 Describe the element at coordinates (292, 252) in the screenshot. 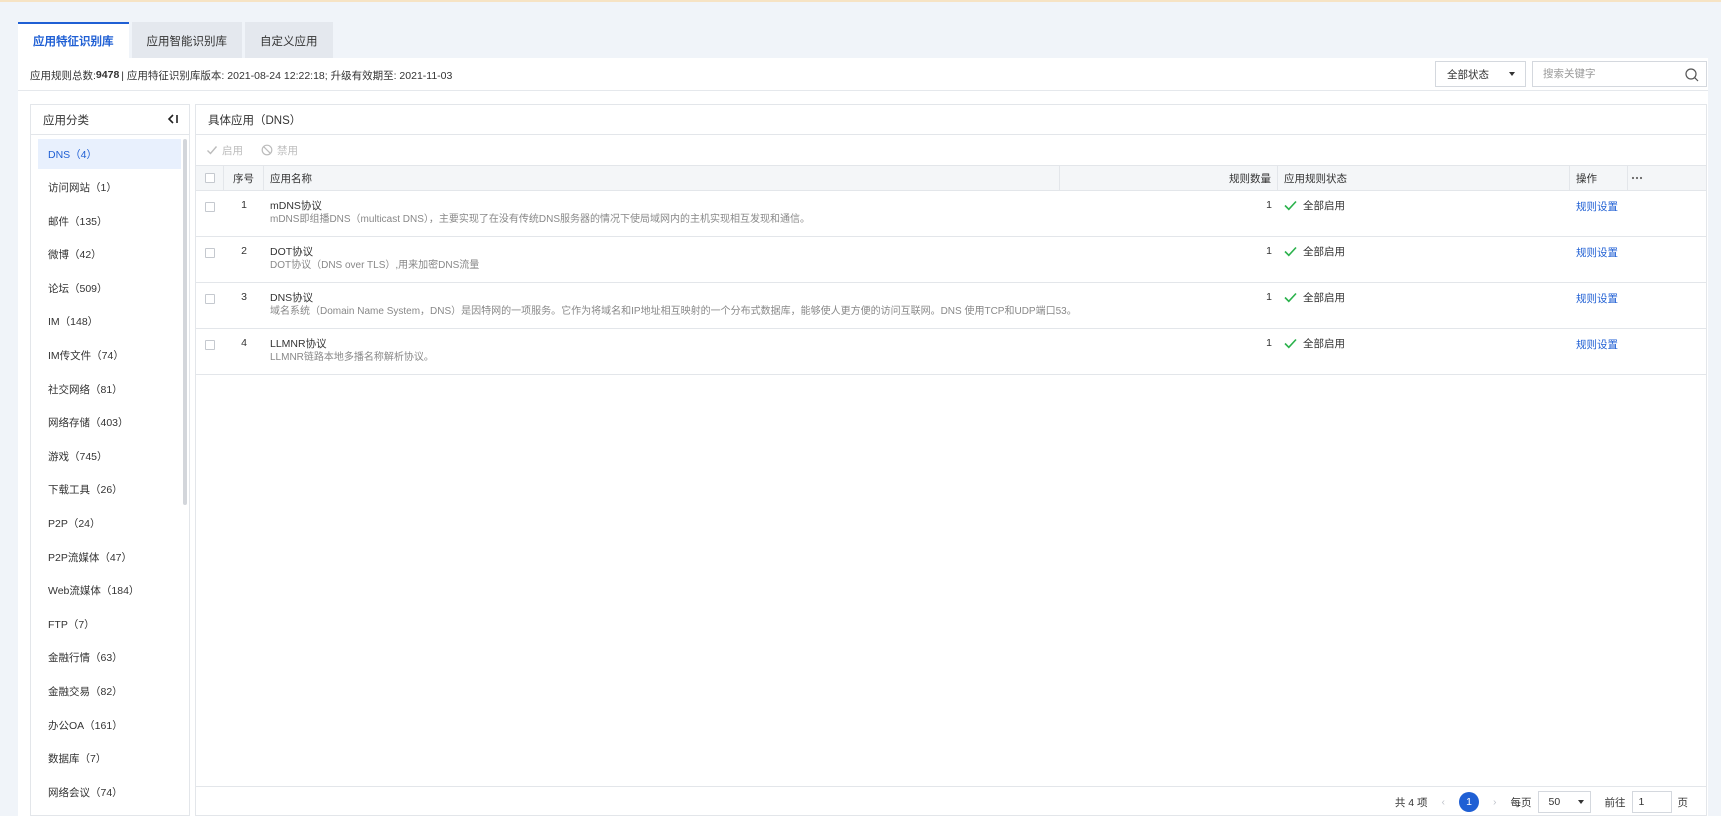

I see `row-name: DOT协议` at that location.